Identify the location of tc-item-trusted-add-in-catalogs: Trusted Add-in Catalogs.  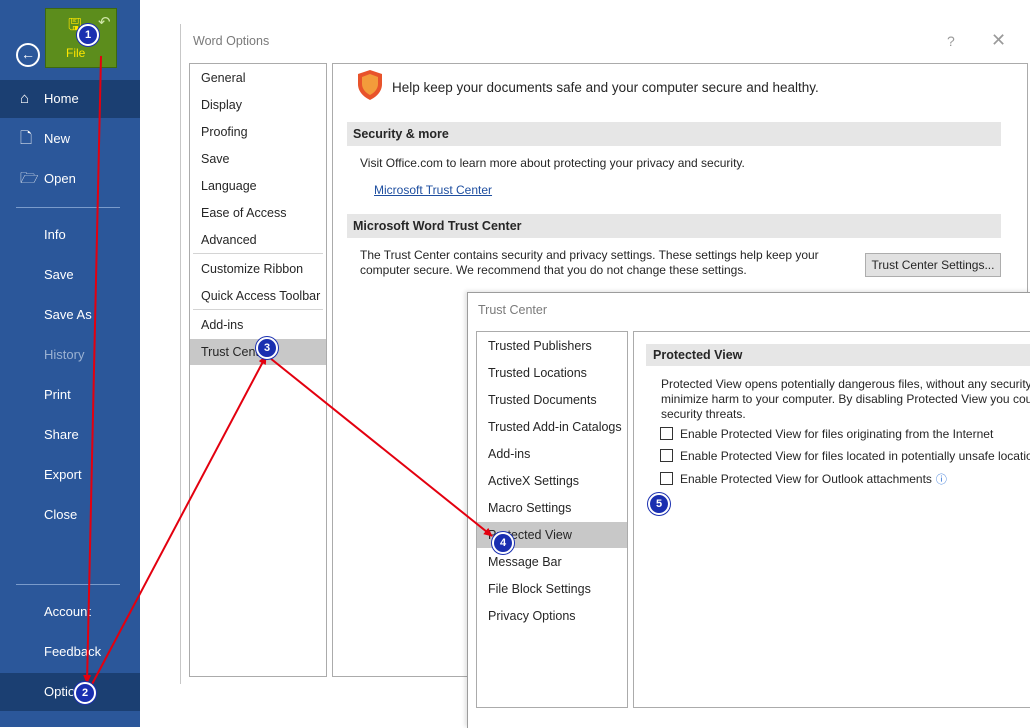
(552, 427).